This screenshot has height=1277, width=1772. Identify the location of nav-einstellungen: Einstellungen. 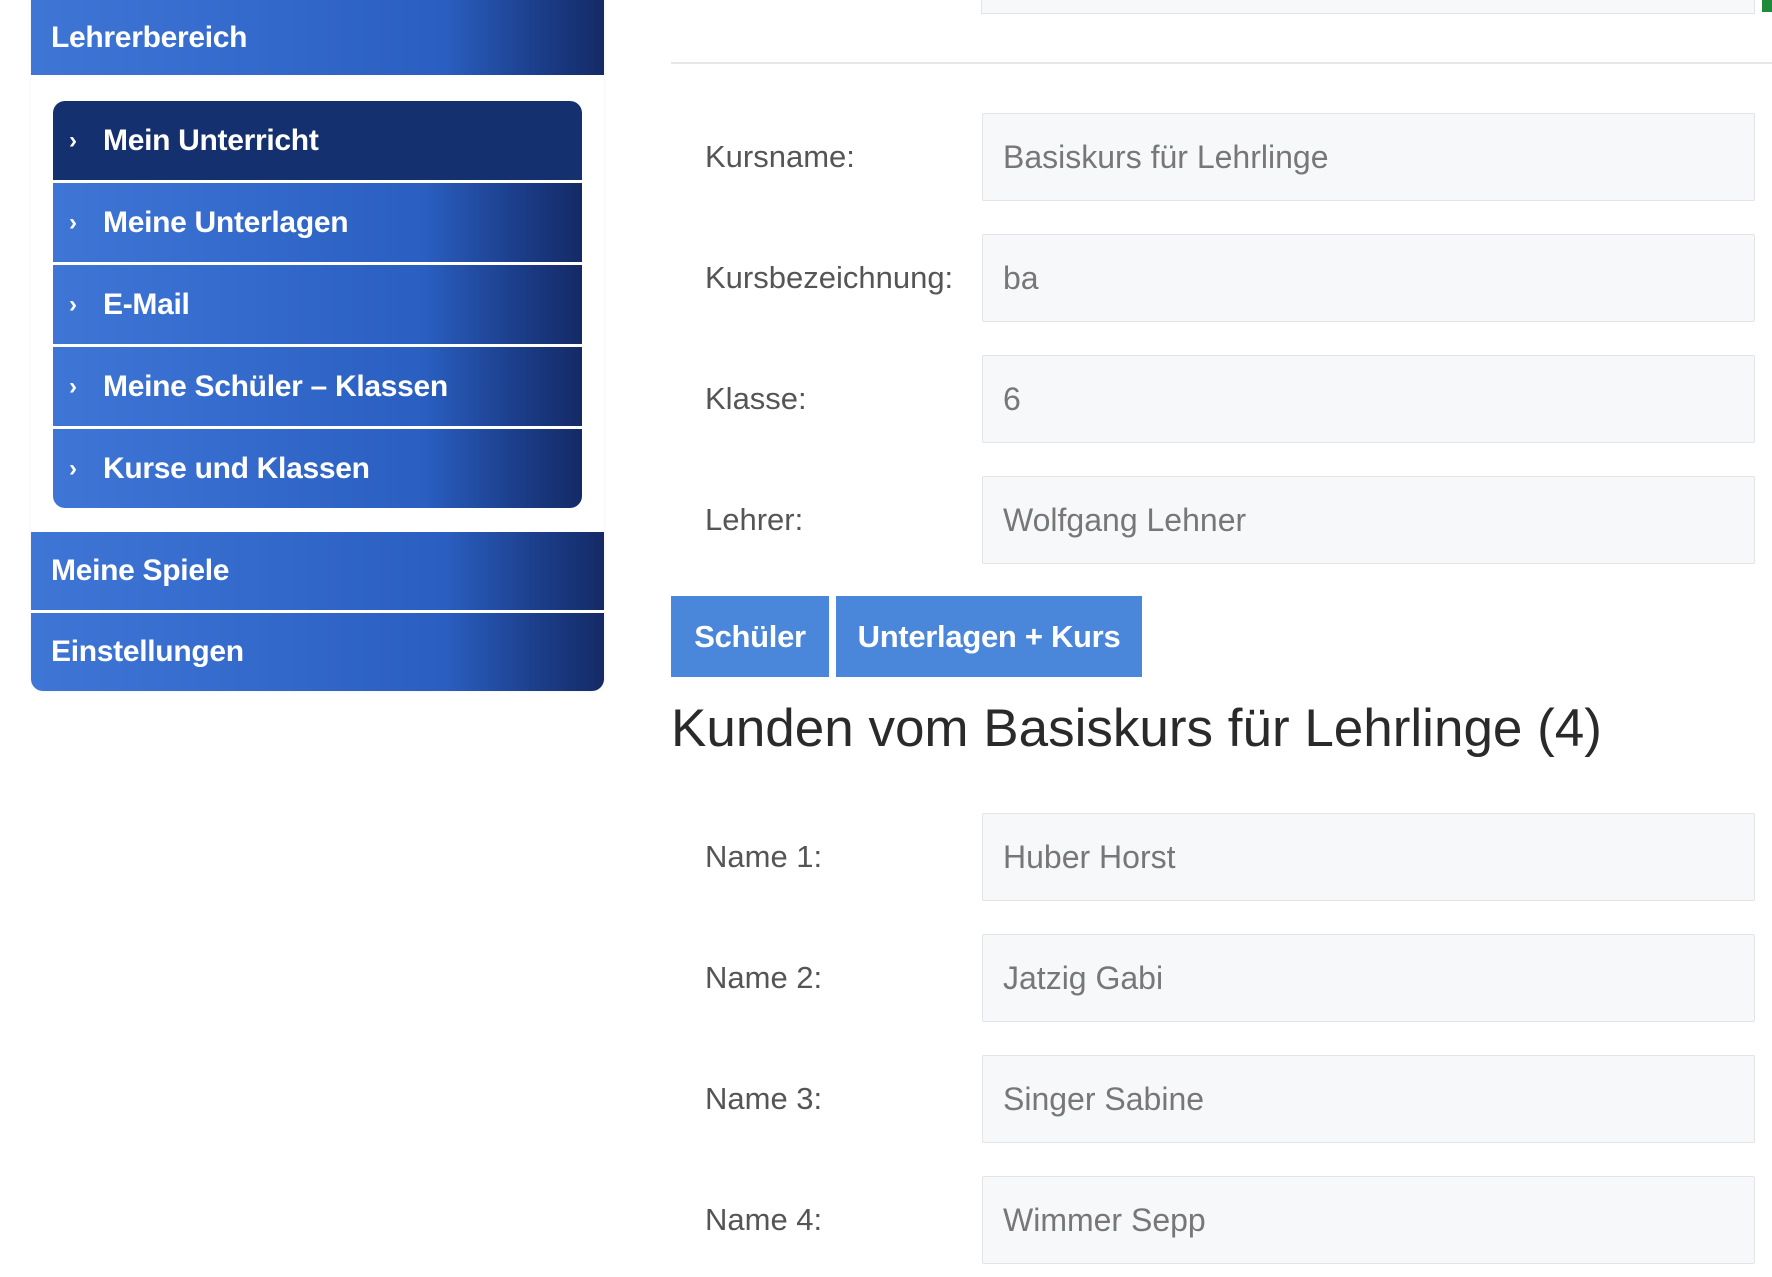
(317, 652).